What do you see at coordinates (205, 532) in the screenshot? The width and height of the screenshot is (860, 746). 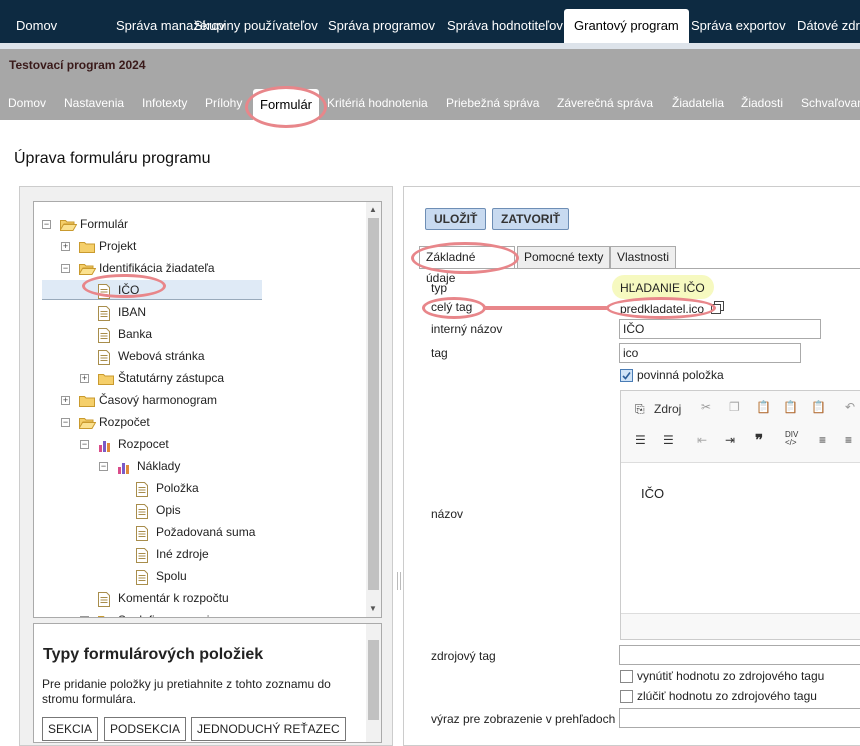 I see `tree-node-label: Požadovaná suma` at bounding box center [205, 532].